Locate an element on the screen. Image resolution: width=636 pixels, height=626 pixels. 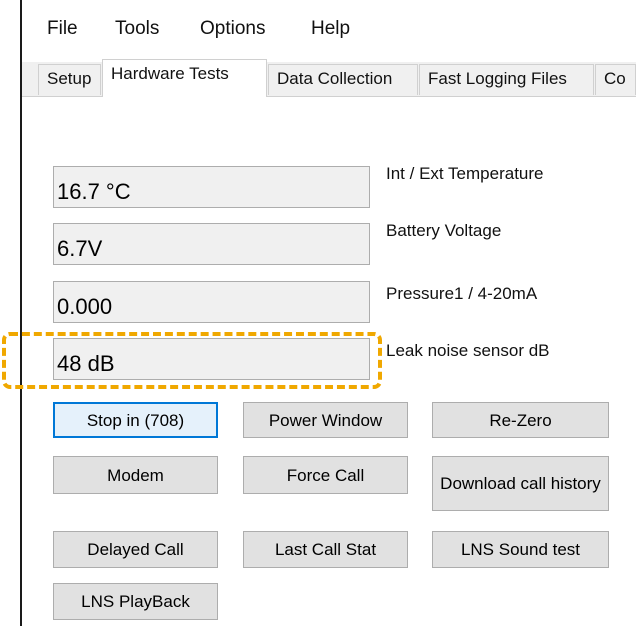
power-window-button: Power Window is located at coordinates (325, 420).